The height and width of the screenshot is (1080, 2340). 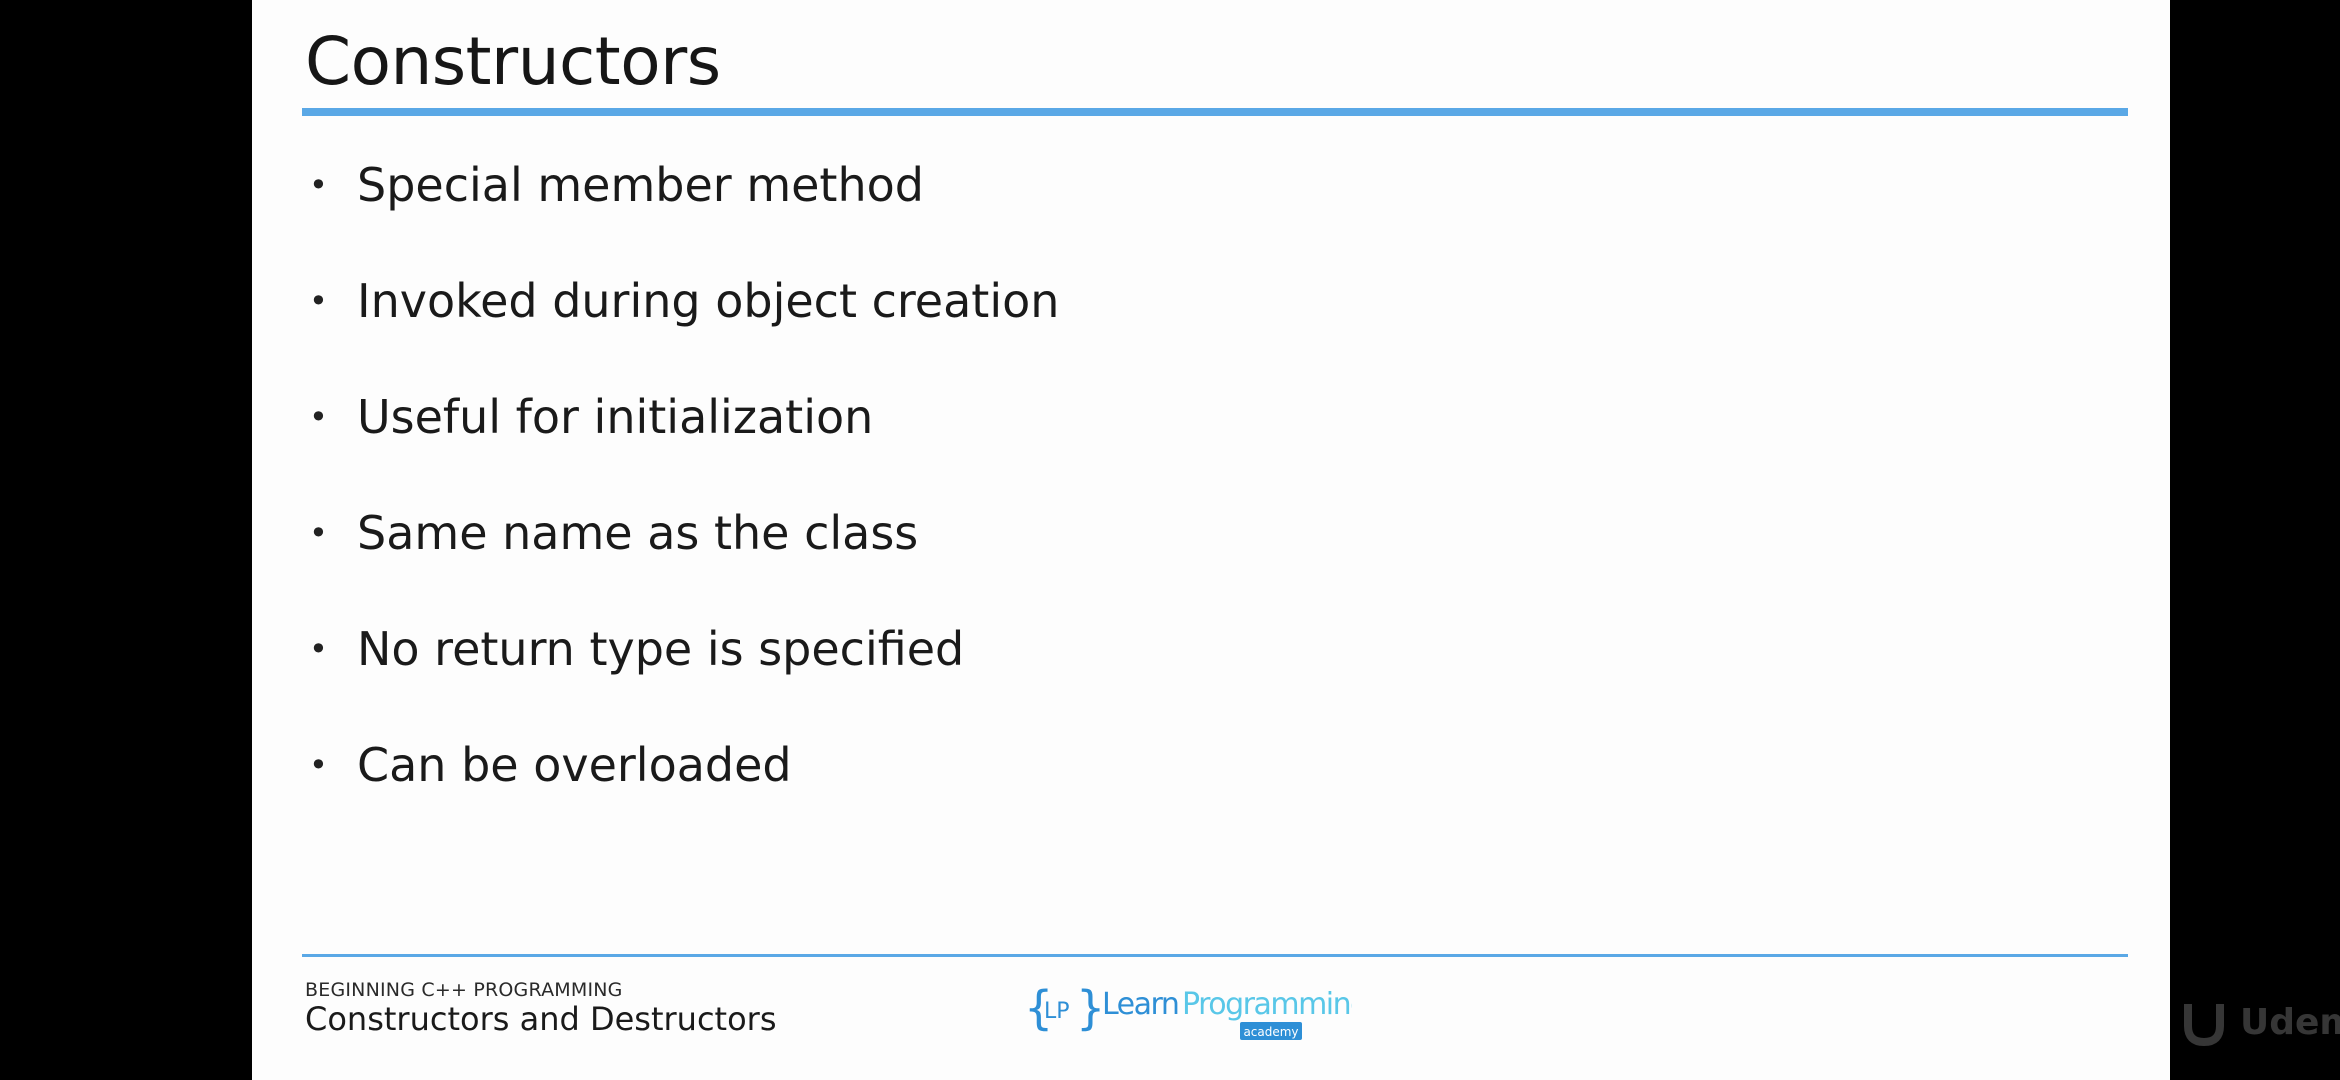 What do you see at coordinates (1057, 1011) in the screenshot?
I see `logo-initials: LP` at bounding box center [1057, 1011].